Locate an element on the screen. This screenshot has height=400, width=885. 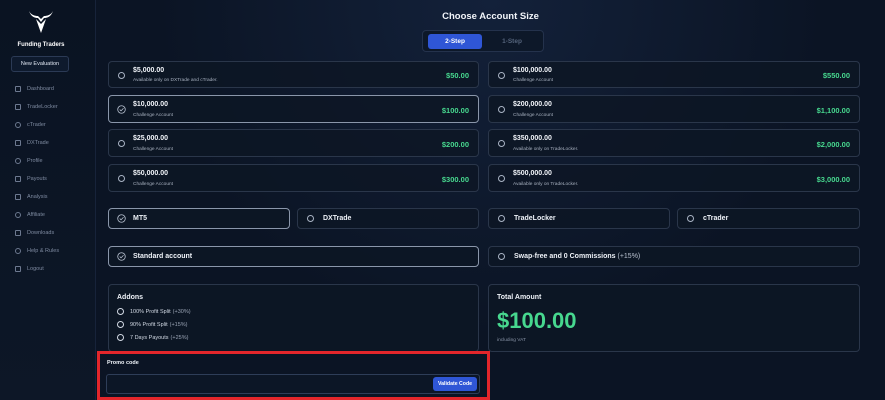
addon-suffix: (+15%) is located at coordinates (178, 324).